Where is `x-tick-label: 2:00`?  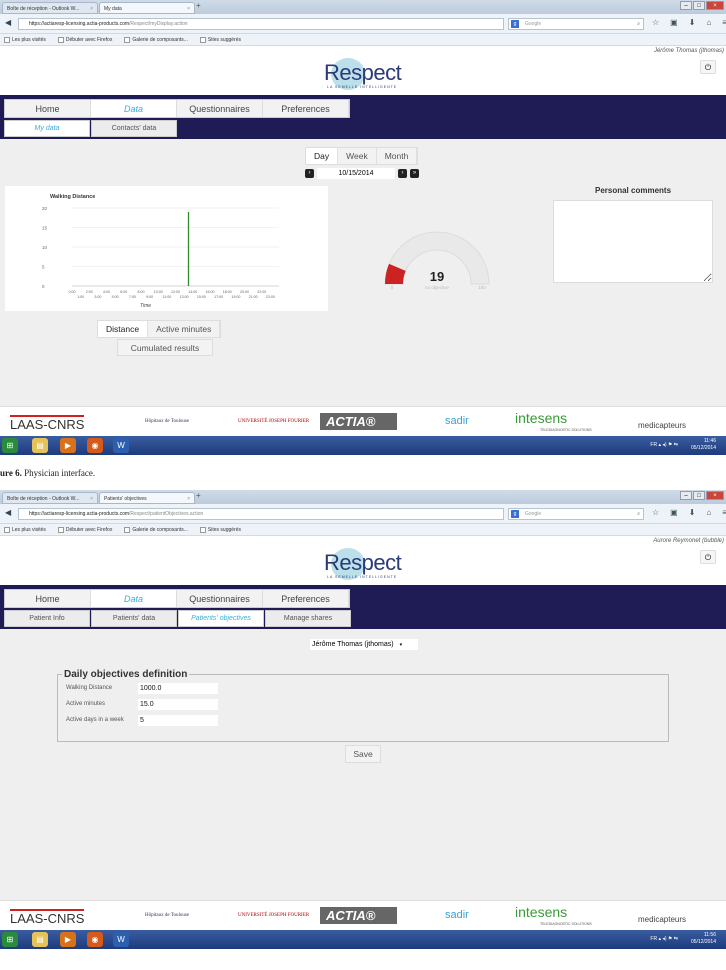
x-tick-label: 2:00 is located at coordinates (89, 292).